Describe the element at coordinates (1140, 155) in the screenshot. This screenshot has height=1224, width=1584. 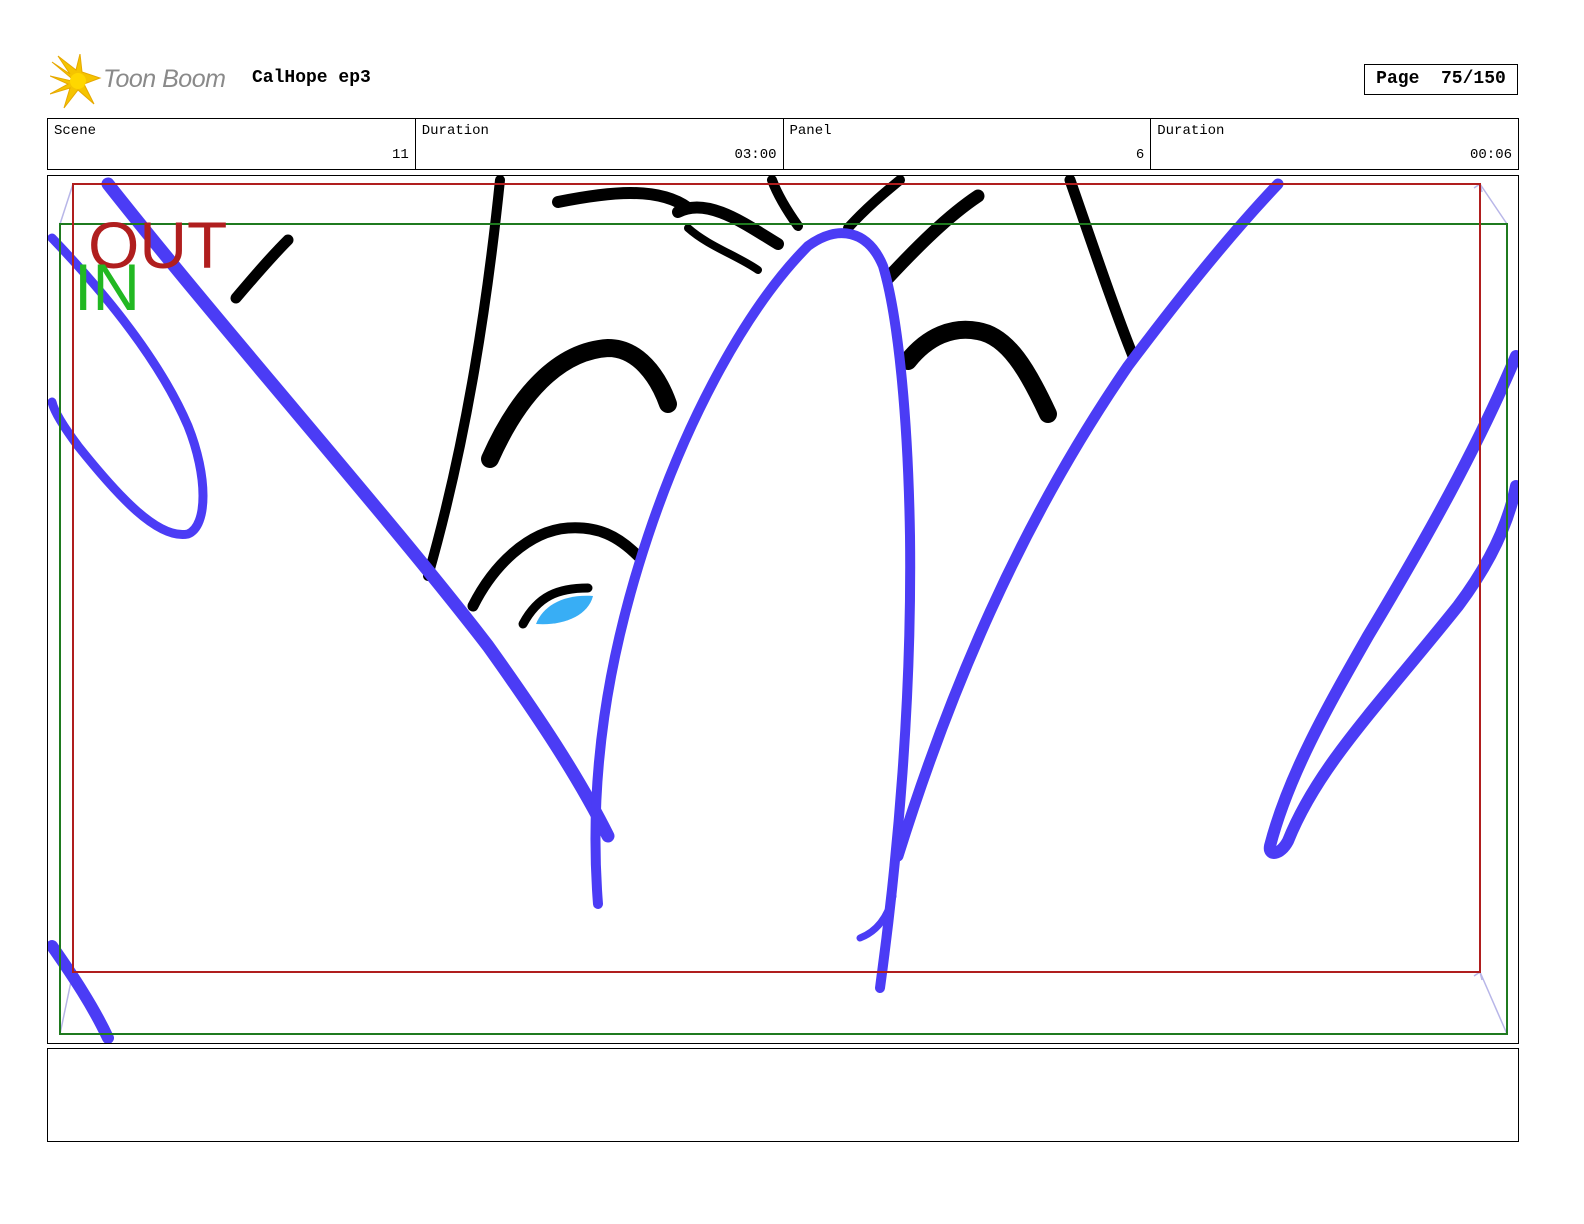
I see `panel-value: 6` at that location.